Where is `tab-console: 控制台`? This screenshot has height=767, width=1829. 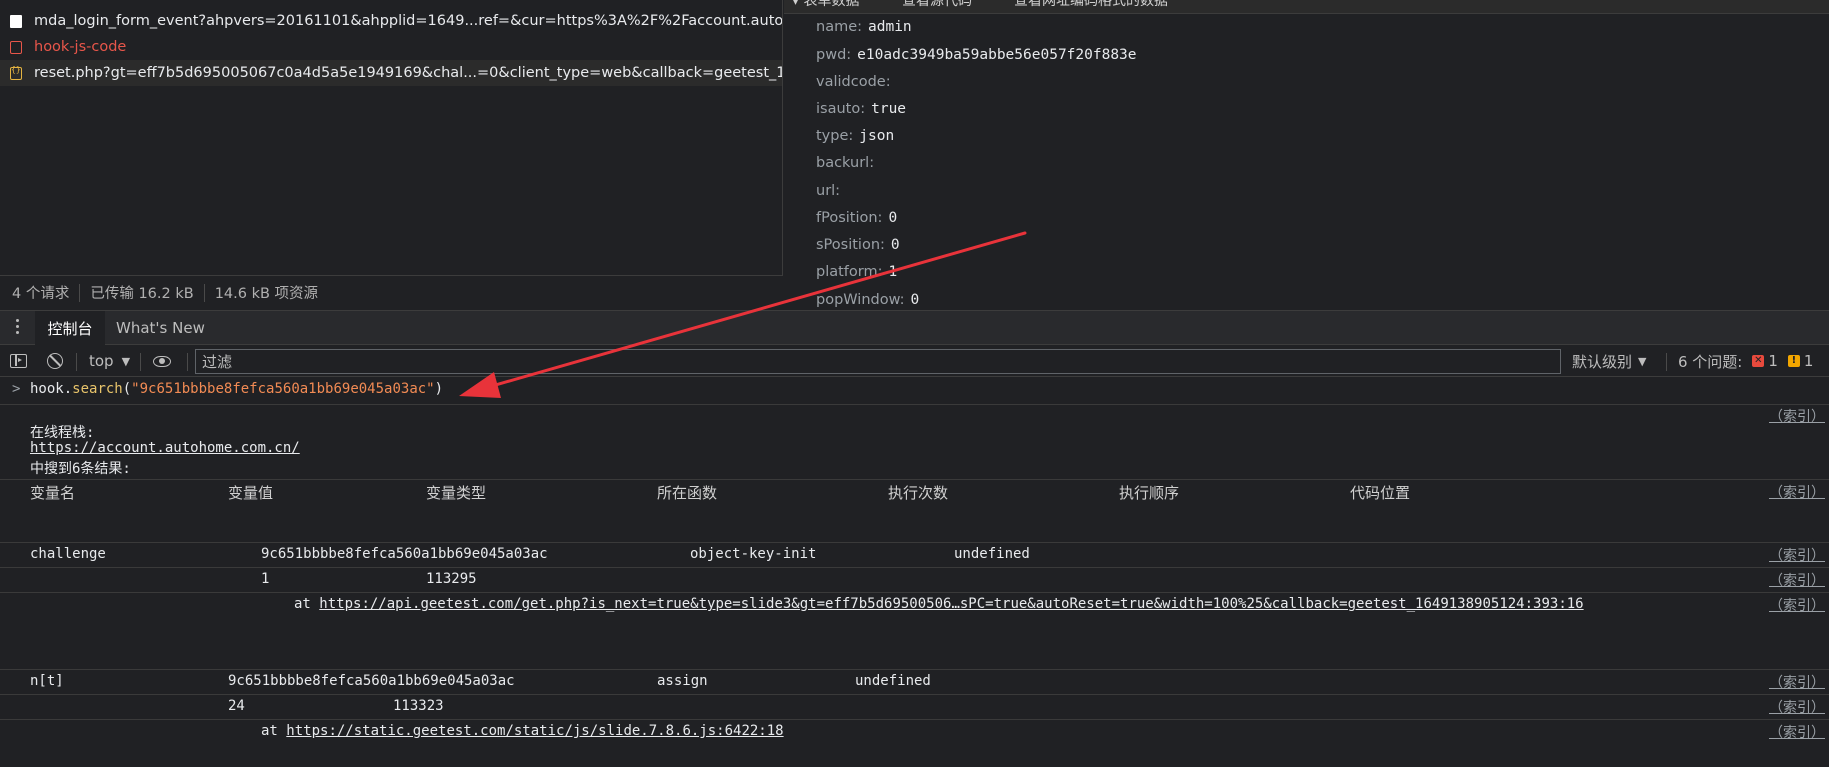 tab-console: 控制台 is located at coordinates (70, 328).